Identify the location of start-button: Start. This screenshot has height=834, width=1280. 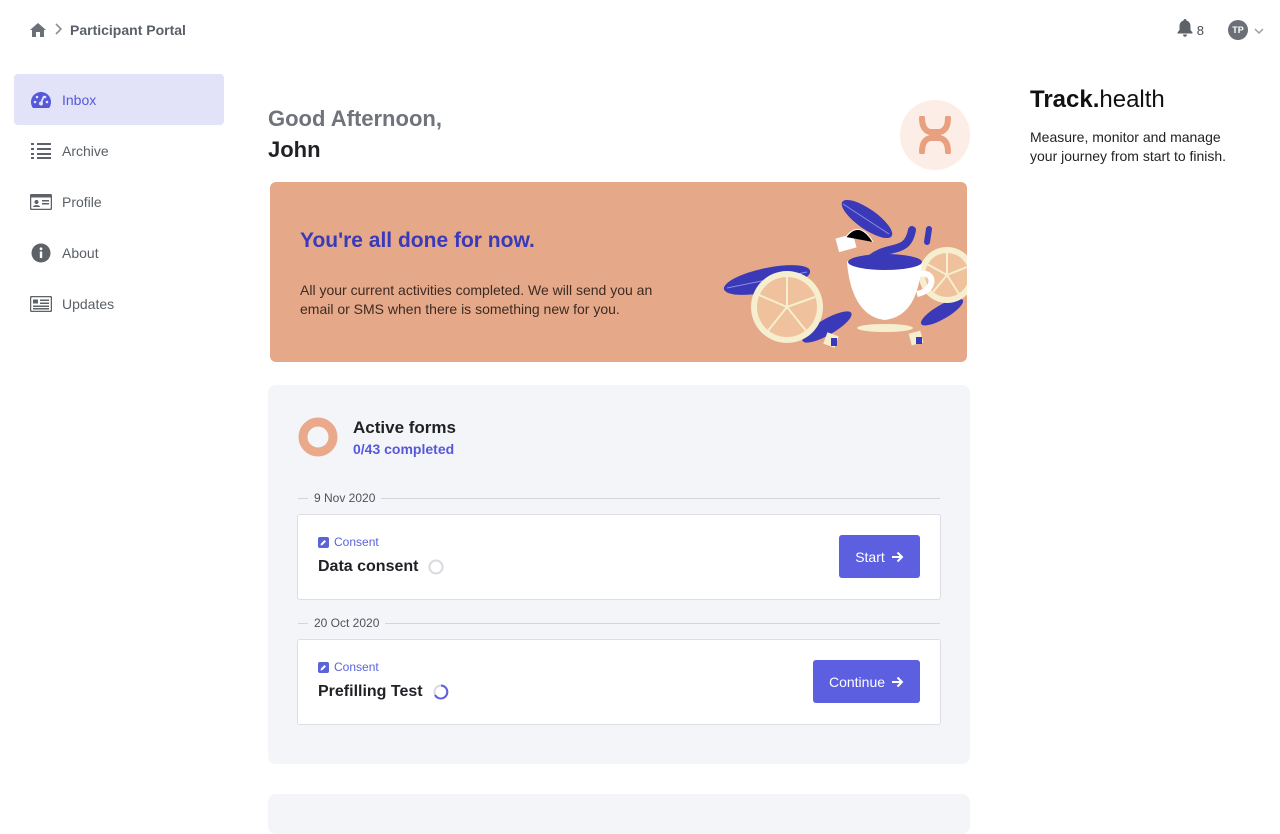
(879, 556).